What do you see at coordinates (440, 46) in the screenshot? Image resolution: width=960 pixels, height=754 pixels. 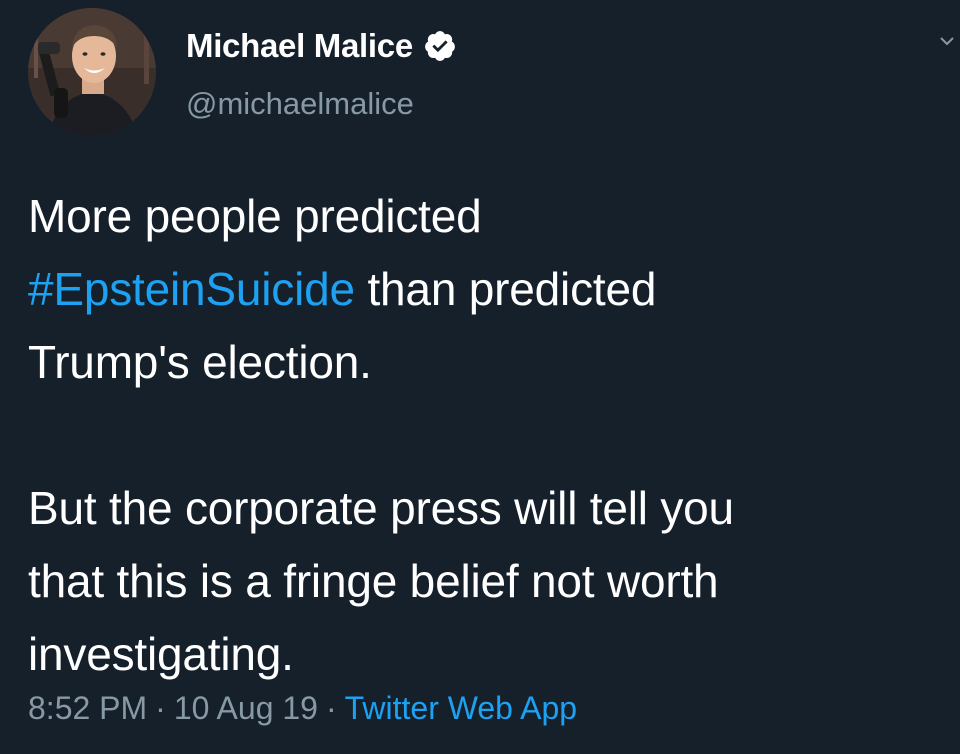 I see `verified-badge-icon` at bounding box center [440, 46].